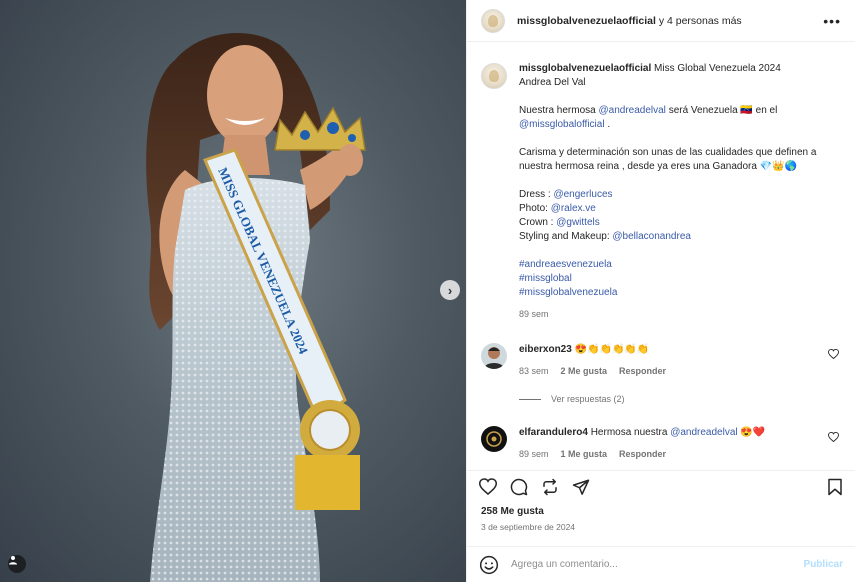 The width and height of the screenshot is (855, 582). Describe the element at coordinates (584, 454) in the screenshot. I see `comment-likes-link: 1 Me gusta` at that location.